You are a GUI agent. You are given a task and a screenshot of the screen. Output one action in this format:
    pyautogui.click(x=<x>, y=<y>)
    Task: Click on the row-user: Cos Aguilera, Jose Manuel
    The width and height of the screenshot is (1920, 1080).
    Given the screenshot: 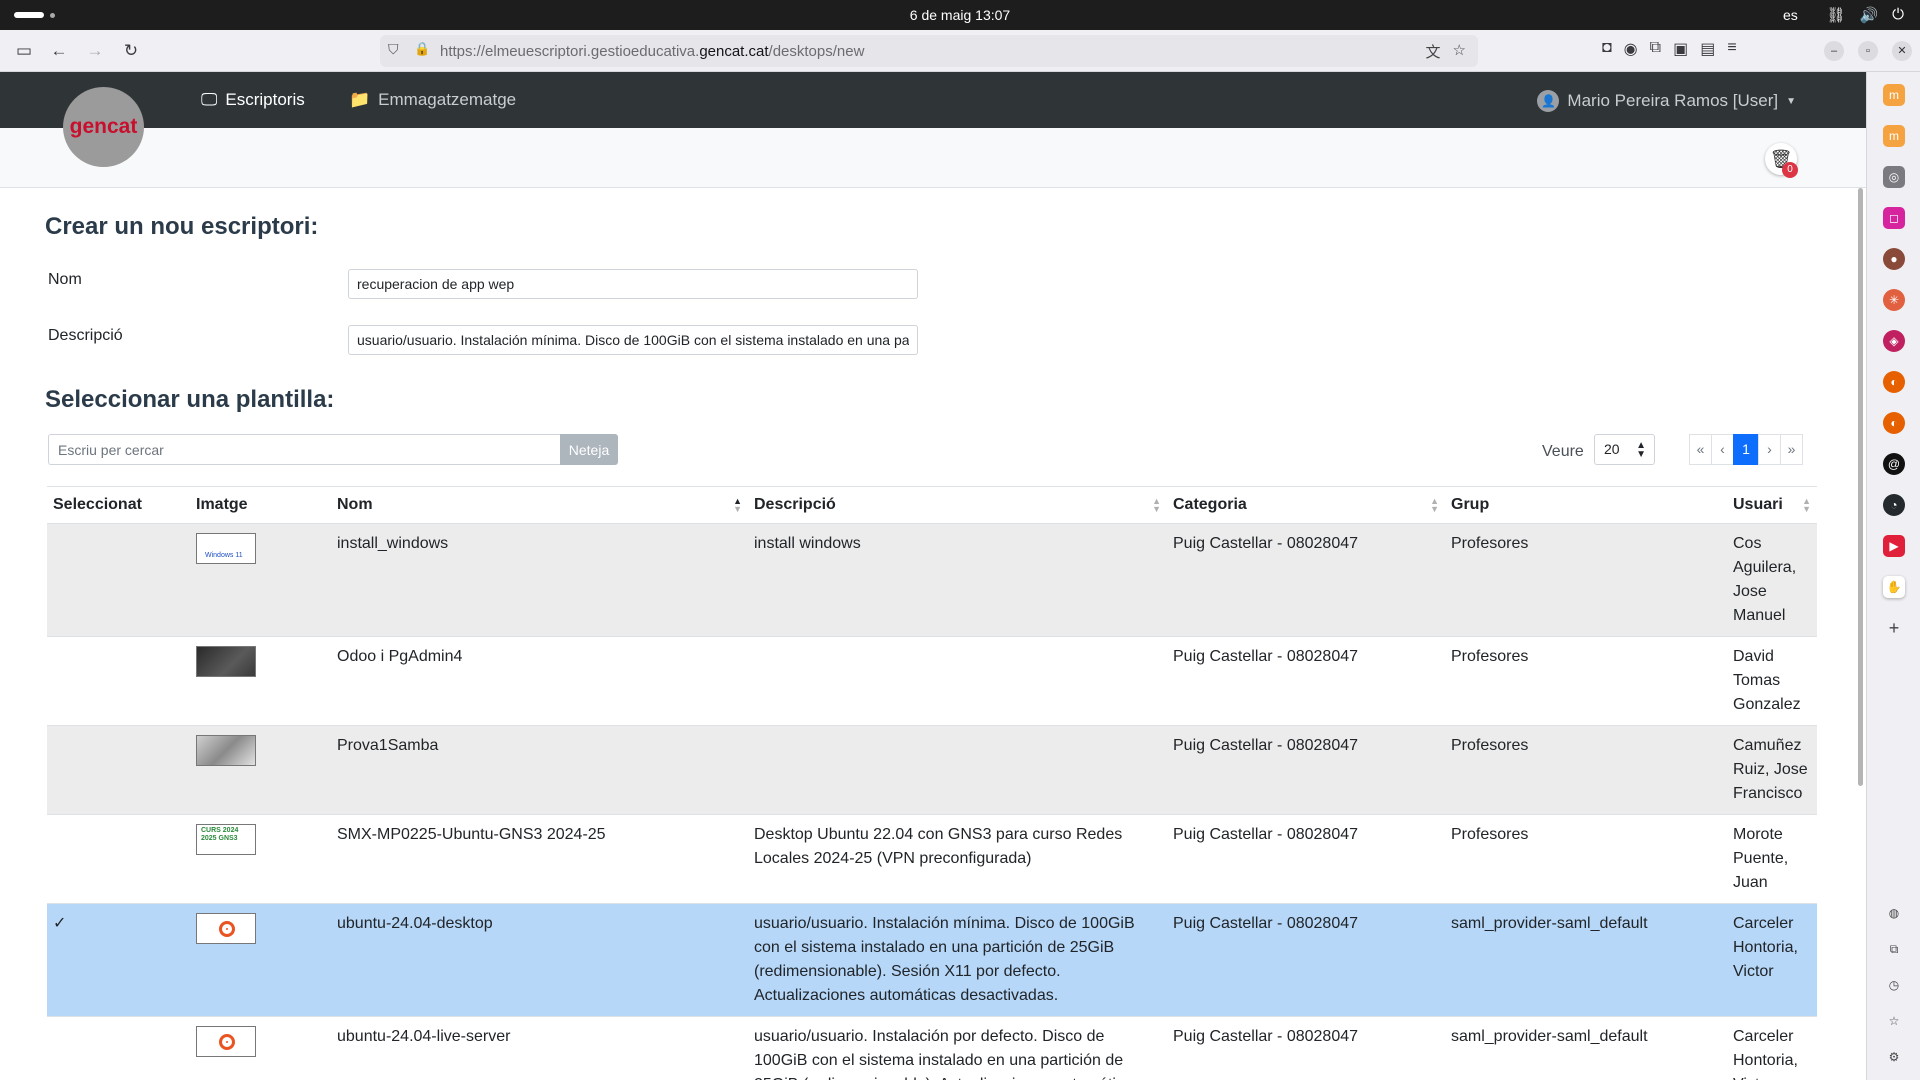 What is the action you would take?
    pyautogui.click(x=1772, y=580)
    